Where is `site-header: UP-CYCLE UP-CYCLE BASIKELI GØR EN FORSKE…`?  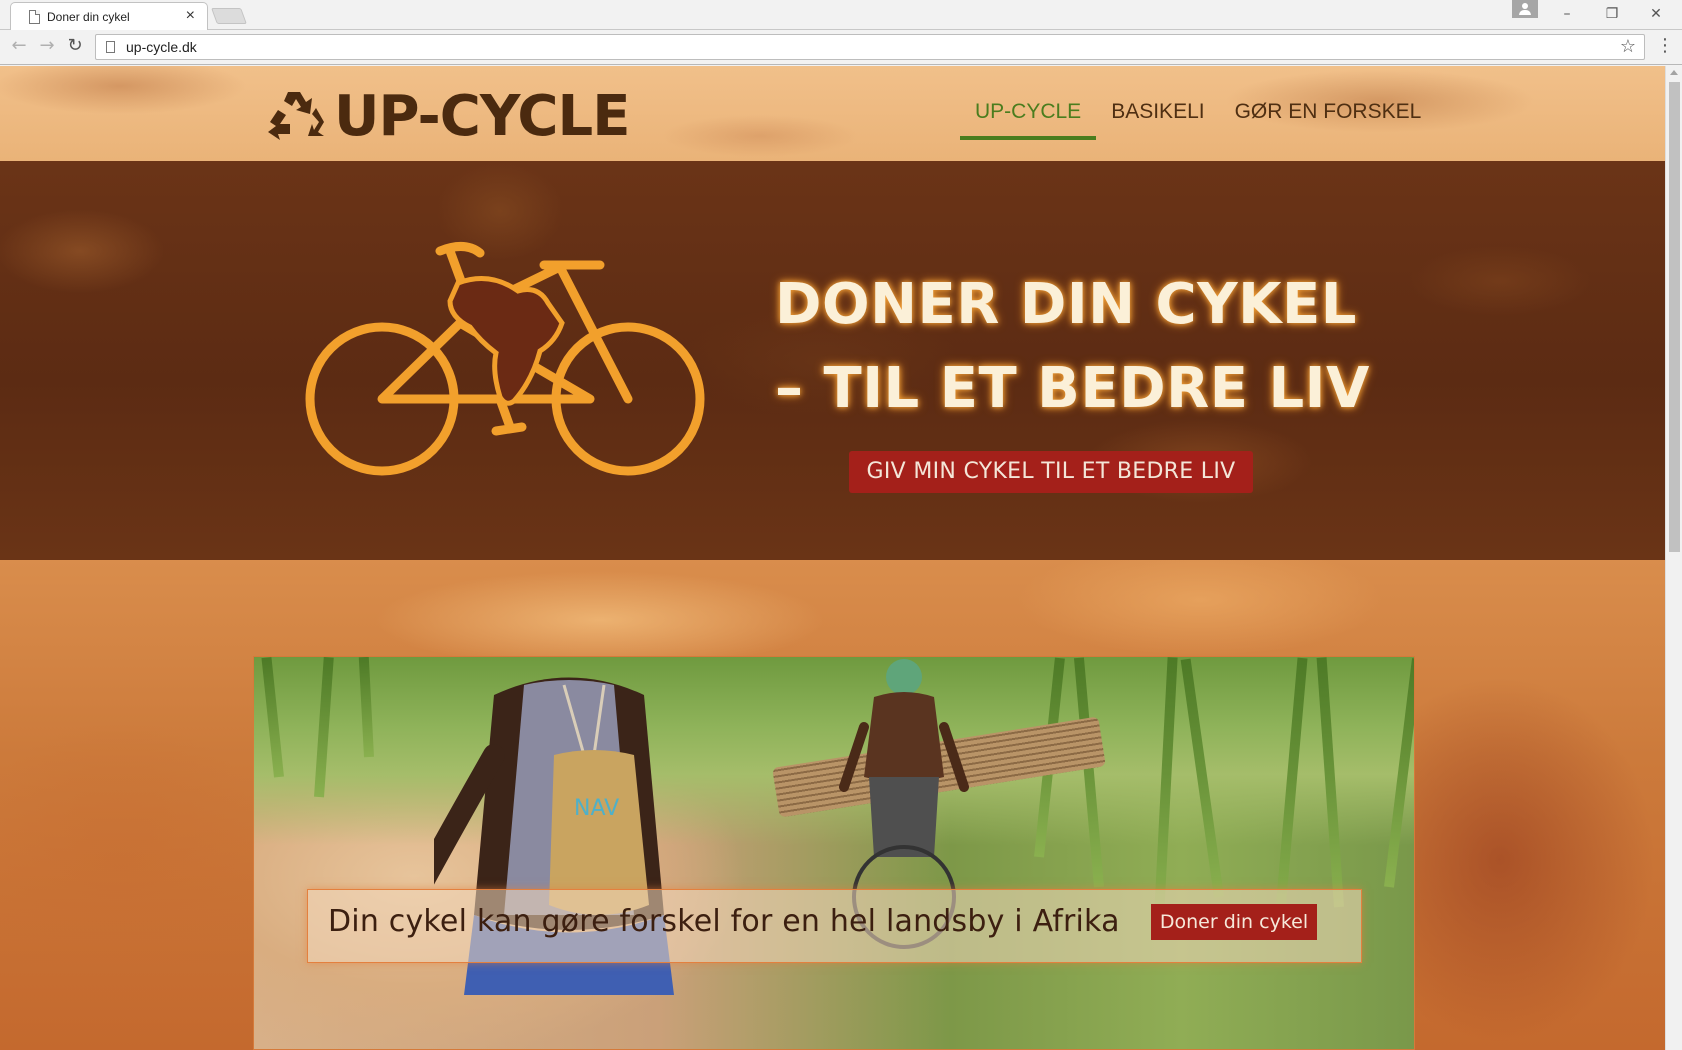
site-header: UP-CYCLE UP-CYCLE BASIKELI GØR EN FORSKE… is located at coordinates (832, 113).